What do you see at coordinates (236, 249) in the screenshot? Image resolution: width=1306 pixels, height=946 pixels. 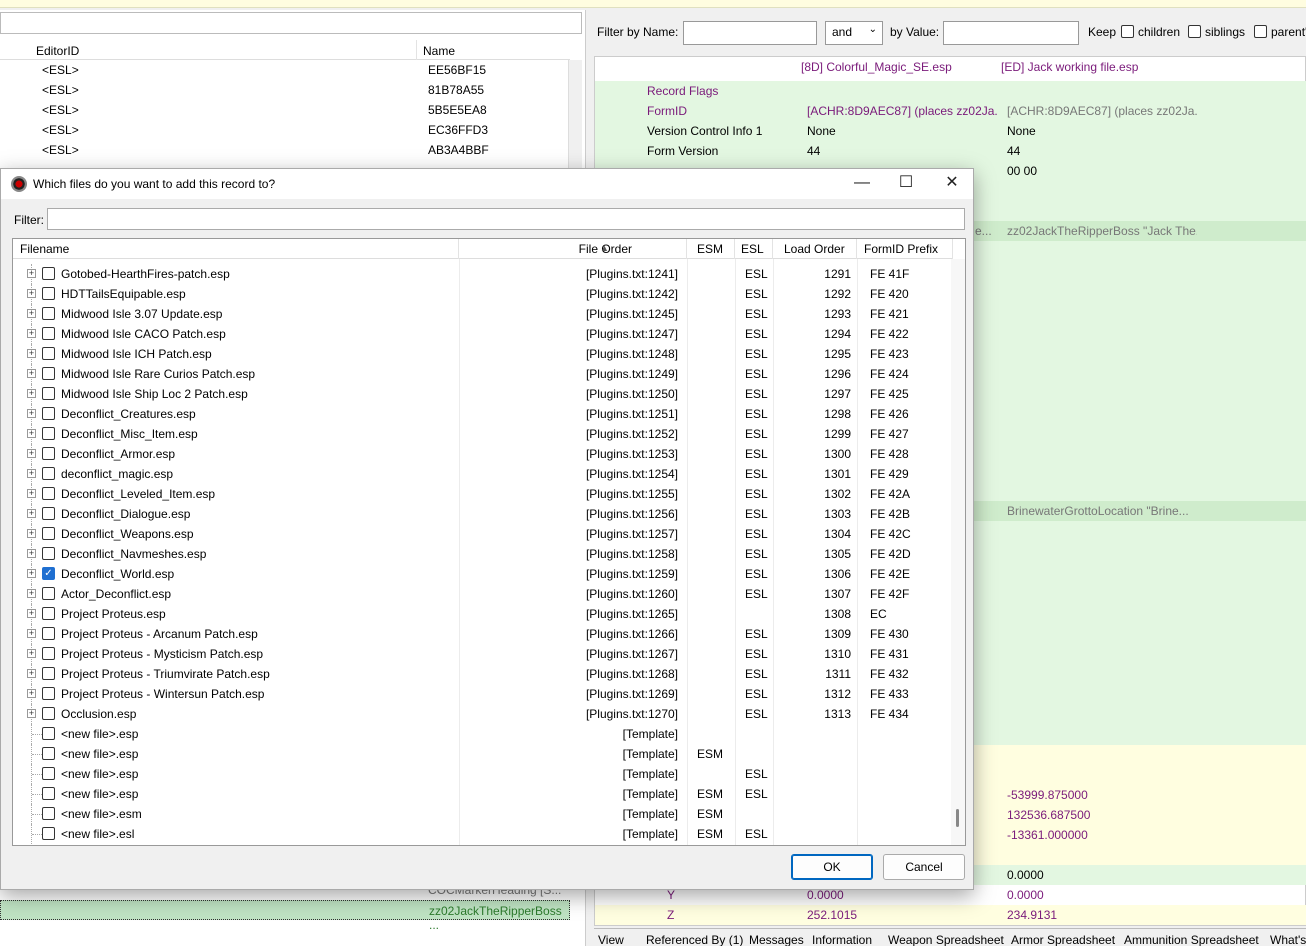 I see `column-filename: Filename` at bounding box center [236, 249].